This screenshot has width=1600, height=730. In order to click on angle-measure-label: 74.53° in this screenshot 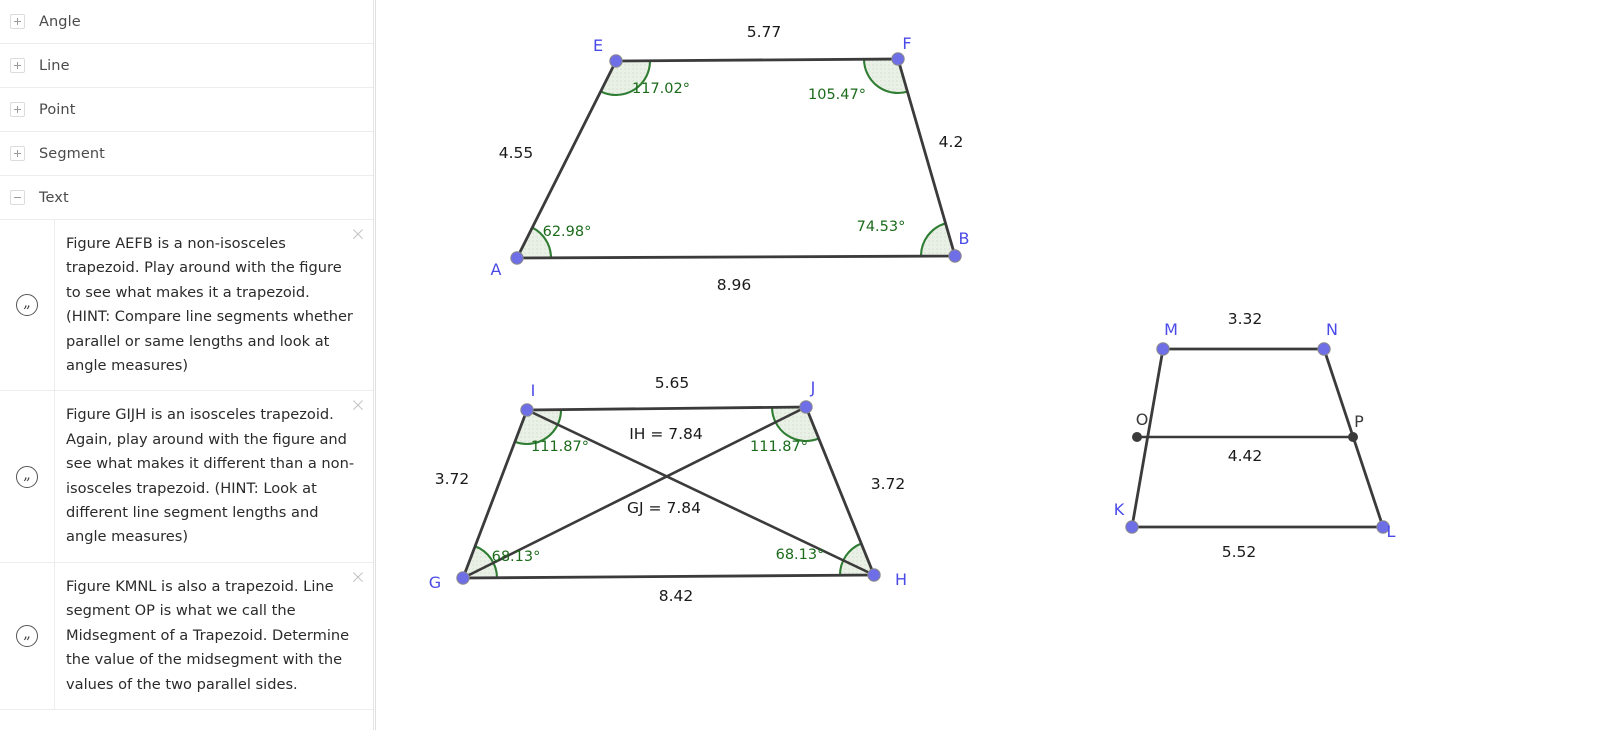, I will do `click(881, 227)`.